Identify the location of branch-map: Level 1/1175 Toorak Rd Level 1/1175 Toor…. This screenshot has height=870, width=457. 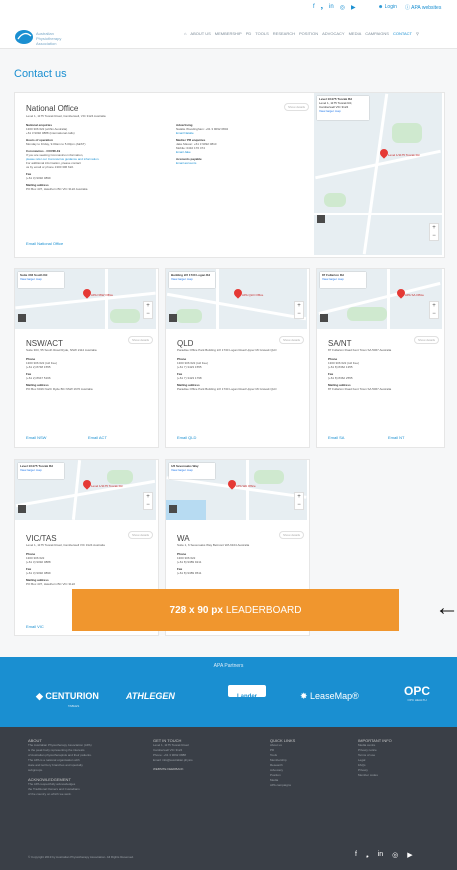
(85, 490).